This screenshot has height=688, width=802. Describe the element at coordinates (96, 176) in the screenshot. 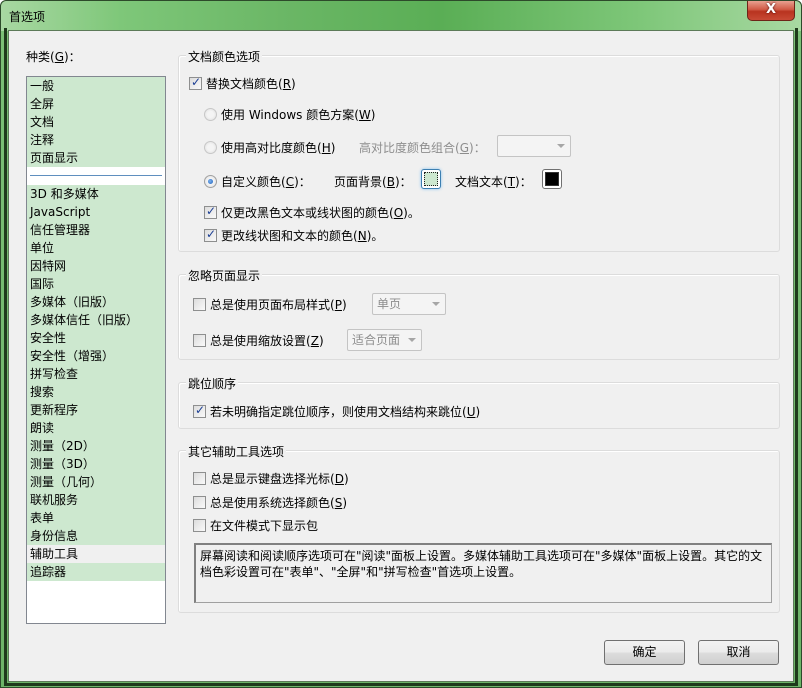

I see `category-separator` at that location.